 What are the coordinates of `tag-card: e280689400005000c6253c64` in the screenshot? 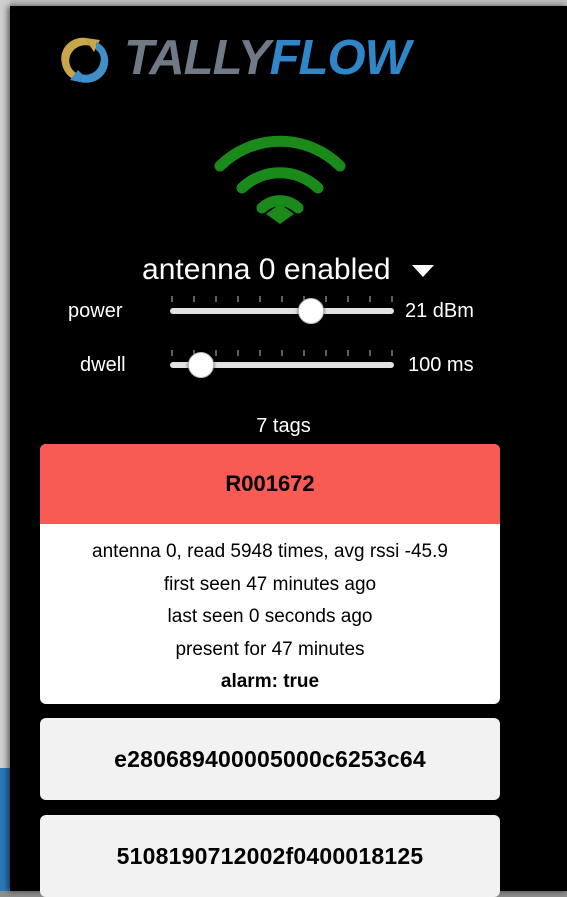 It's located at (270, 759).